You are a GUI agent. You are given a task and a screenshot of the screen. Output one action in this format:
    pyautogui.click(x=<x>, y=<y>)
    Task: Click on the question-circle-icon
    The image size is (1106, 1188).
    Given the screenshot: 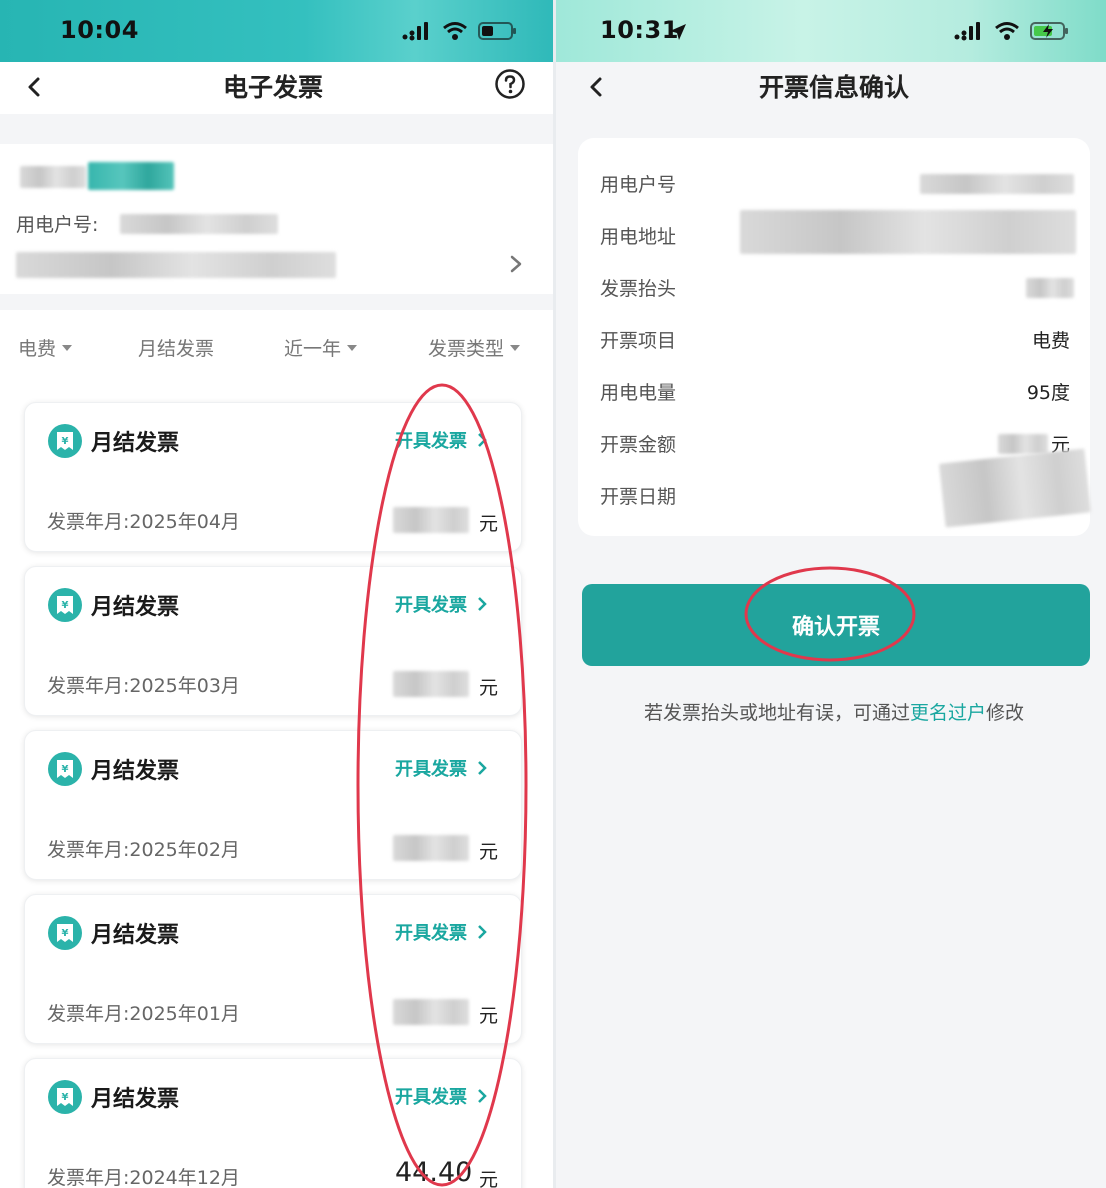 What is the action you would take?
    pyautogui.click(x=510, y=84)
    